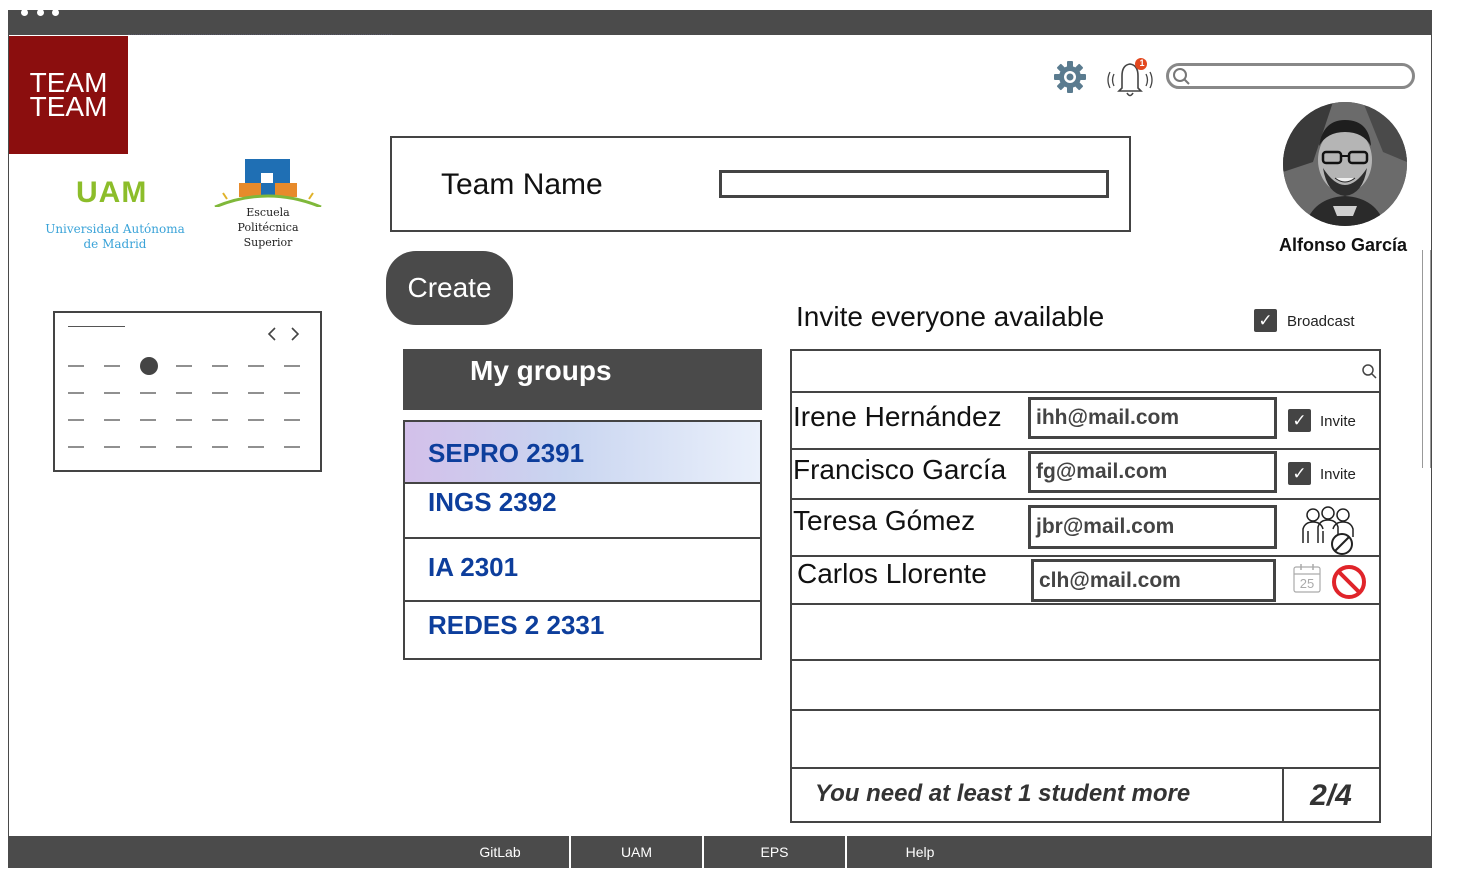 Image resolution: width=1458 pixels, height=882 pixels. Describe the element at coordinates (1349, 582) in the screenshot. I see `forbidden-icon` at that location.